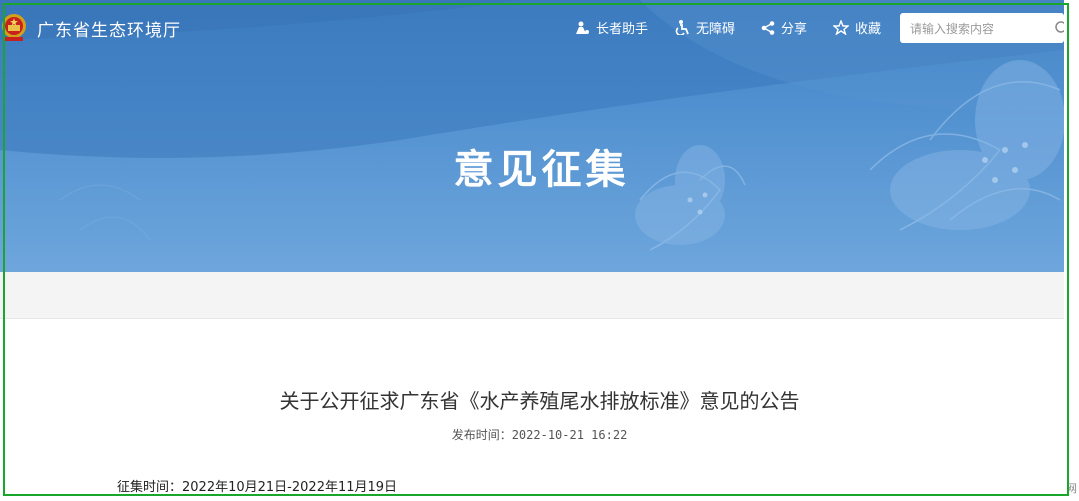 Image resolution: width=1079 pixels, height=501 pixels. I want to click on national-emblem-icon, so click(14, 27).